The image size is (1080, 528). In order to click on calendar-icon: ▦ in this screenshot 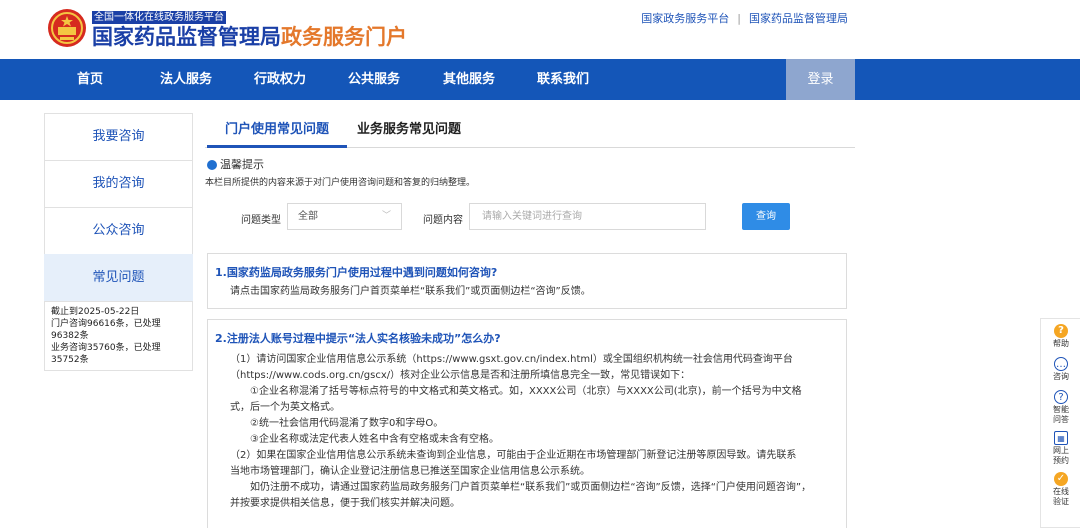, I will do `click(1061, 438)`.